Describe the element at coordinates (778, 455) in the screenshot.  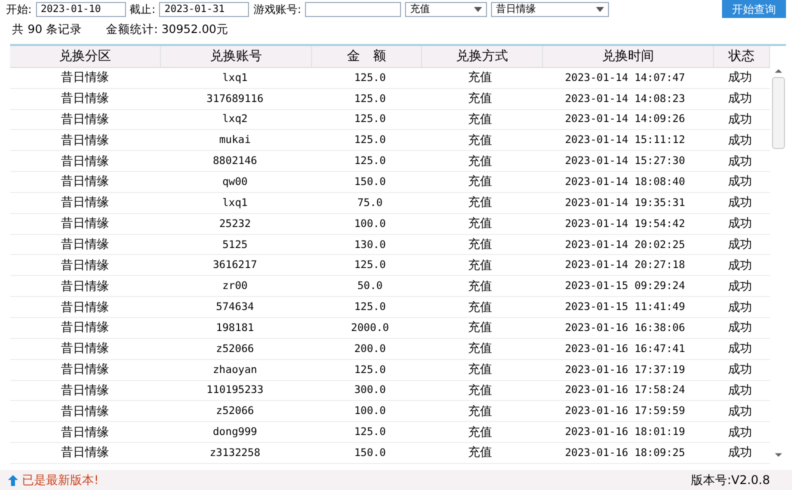
I see `scroll-down-icon` at that location.